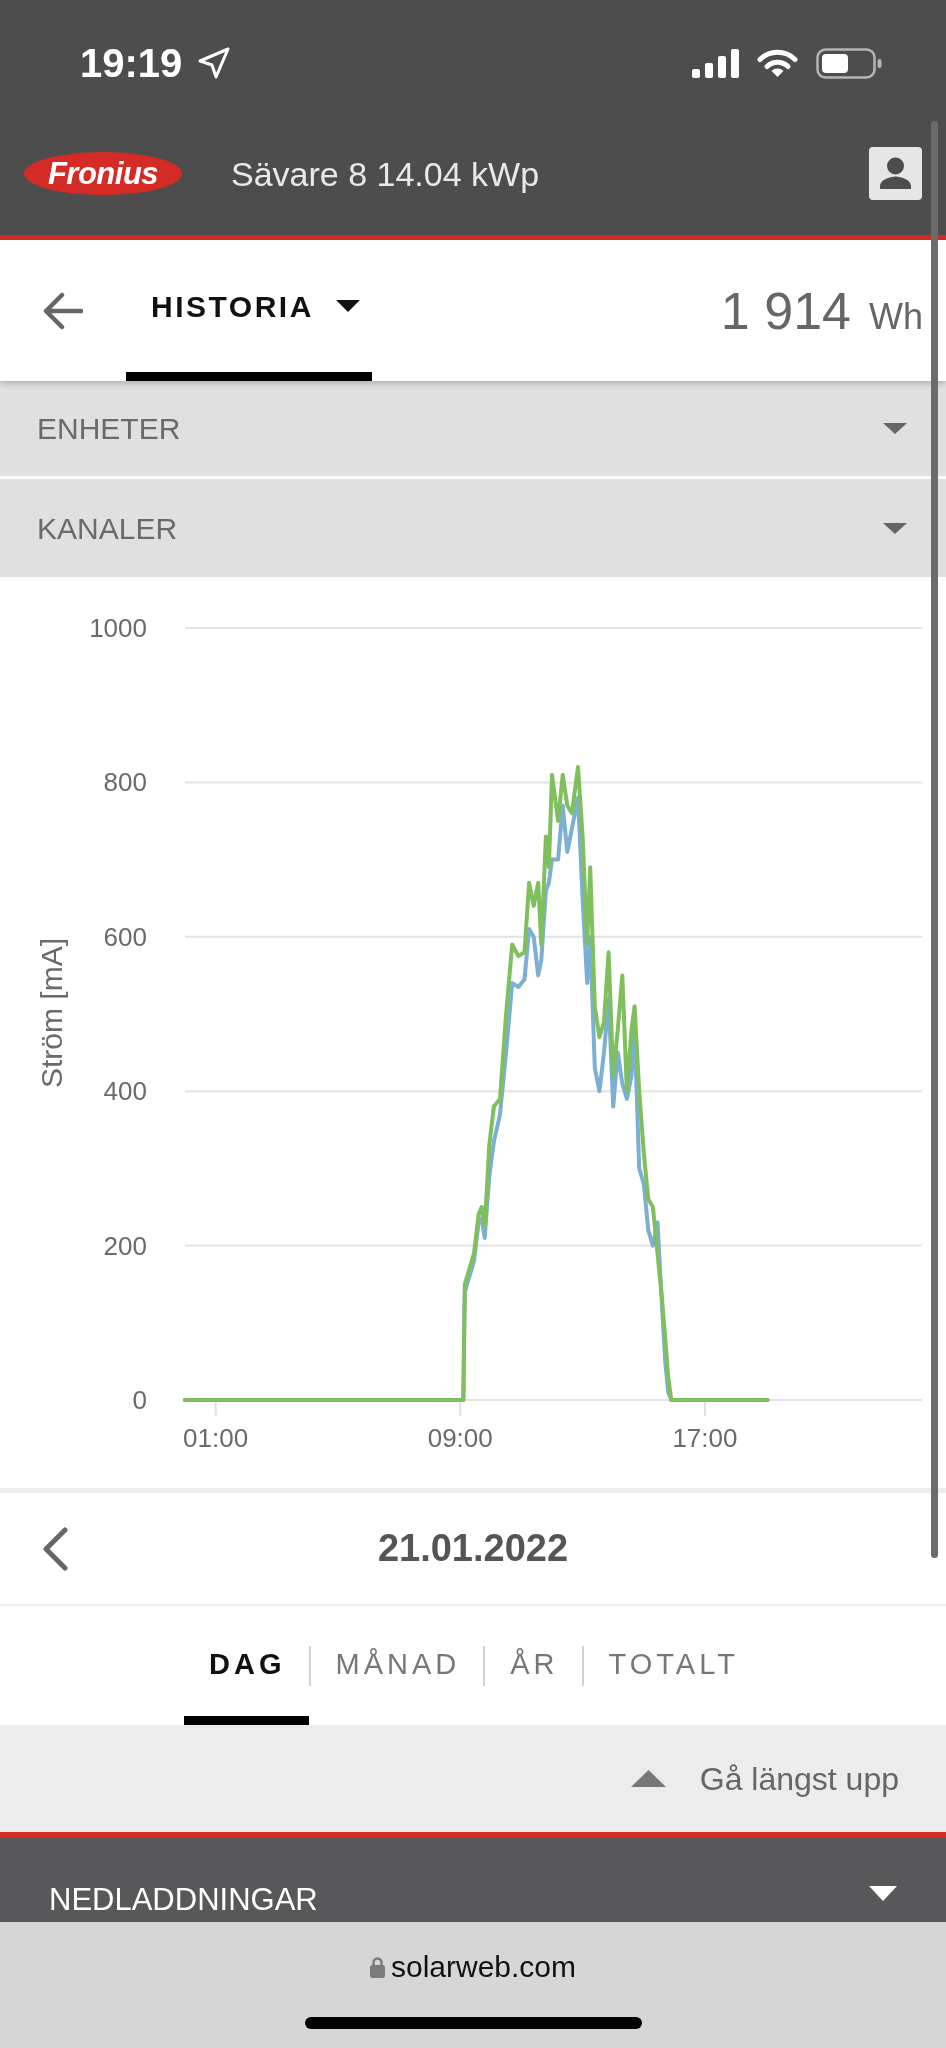  Describe the element at coordinates (849, 63) in the screenshot. I see `battery-icon` at that location.